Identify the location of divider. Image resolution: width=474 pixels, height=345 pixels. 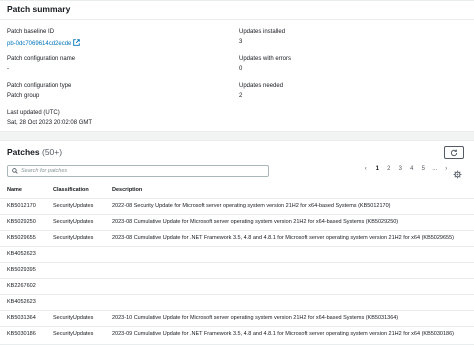
(237, 19).